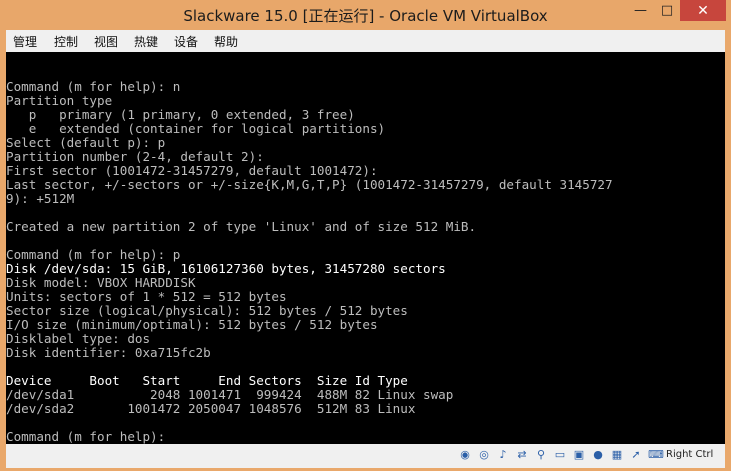  Describe the element at coordinates (703, 10) in the screenshot. I see `close-button: ✕` at that location.